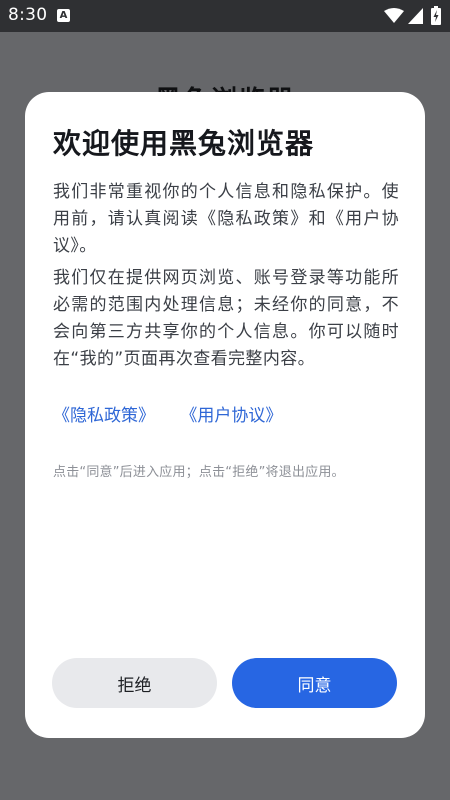 Image resolution: width=450 pixels, height=800 pixels. What do you see at coordinates (415, 16) in the screenshot?
I see `signal-icon` at bounding box center [415, 16].